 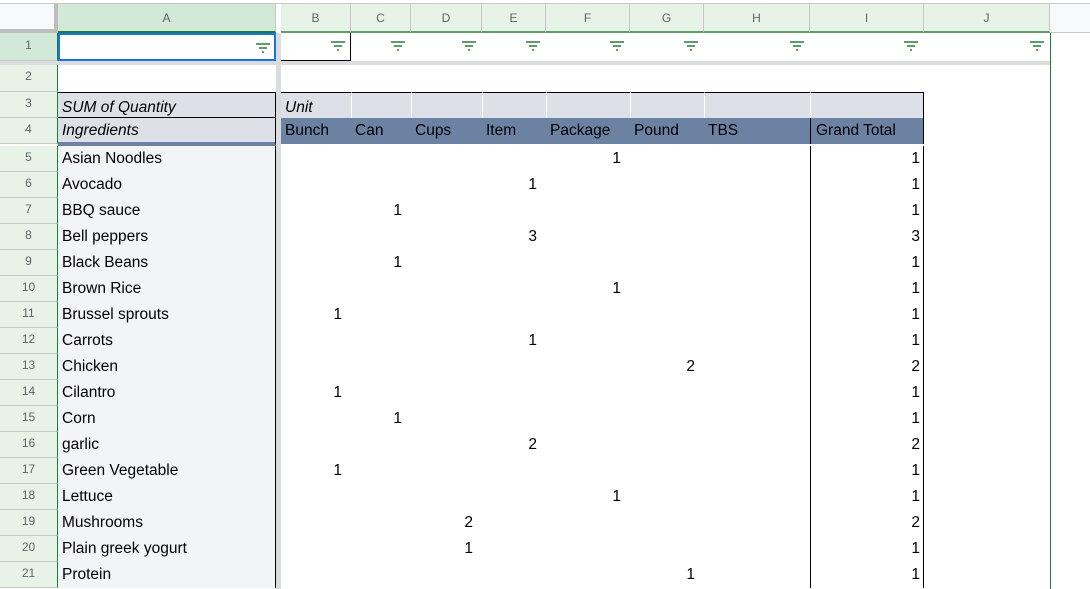 I want to click on filter-cell-g1, so click(x=667, y=47).